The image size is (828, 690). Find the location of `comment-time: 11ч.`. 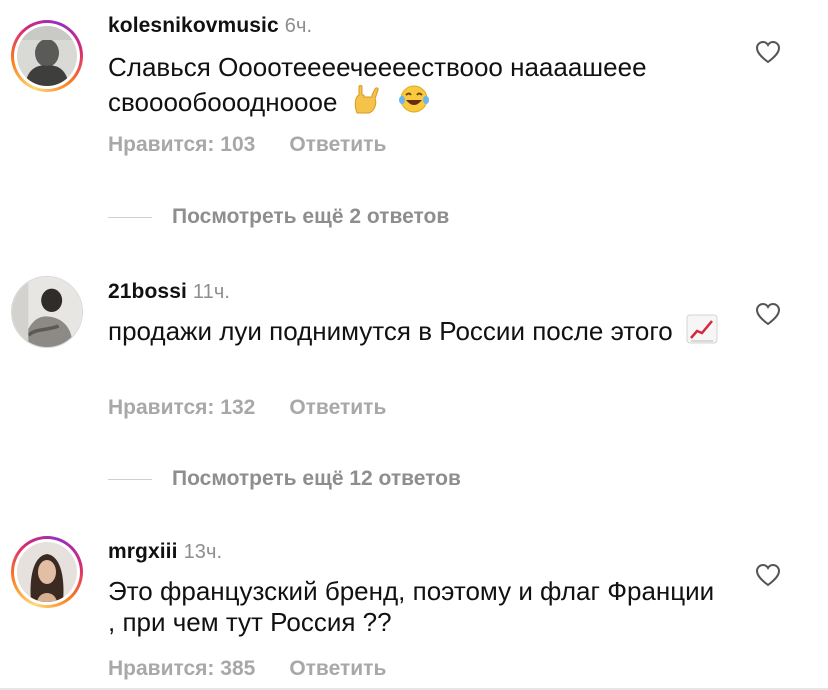

comment-time: 11ч. is located at coordinates (211, 292).